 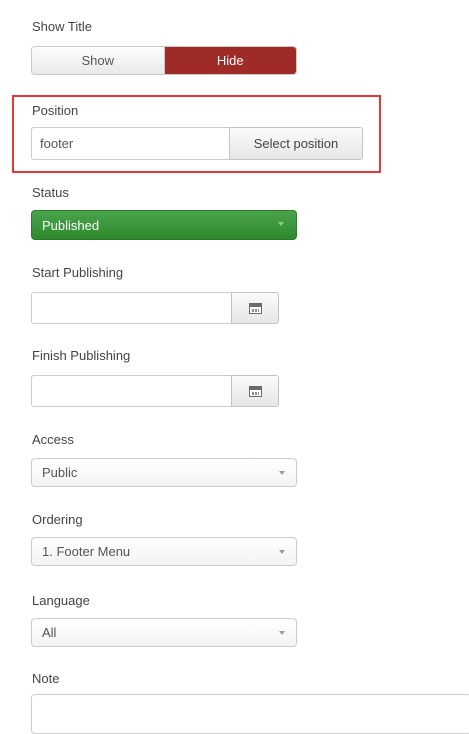 I want to click on start-publishing-input, so click(x=131, y=308).